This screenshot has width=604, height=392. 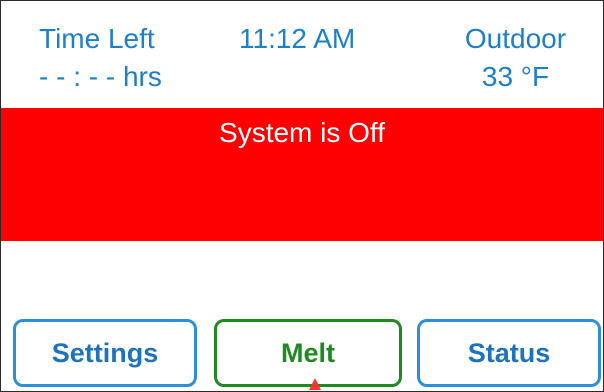 What do you see at coordinates (97, 38) in the screenshot?
I see `time-left-label: Time Left` at bounding box center [97, 38].